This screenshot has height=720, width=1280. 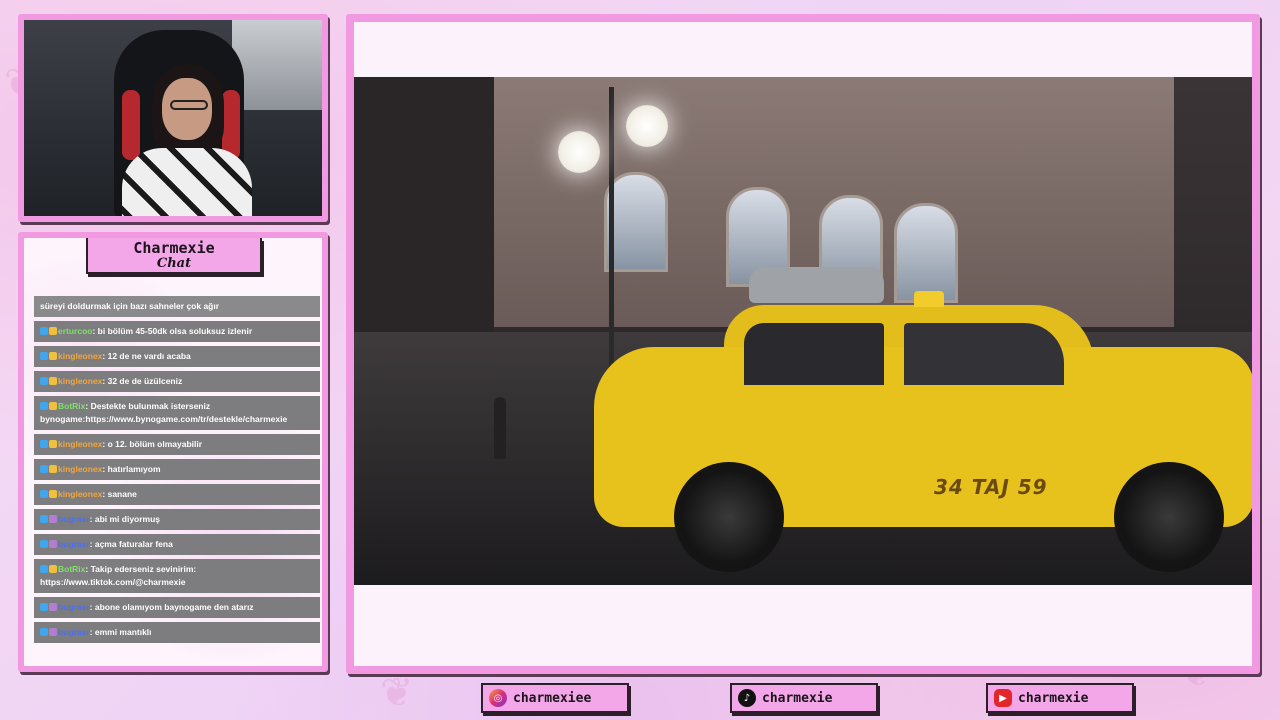 What do you see at coordinates (797, 698) in the screenshot?
I see `tiktok-handle: charmexie` at bounding box center [797, 698].